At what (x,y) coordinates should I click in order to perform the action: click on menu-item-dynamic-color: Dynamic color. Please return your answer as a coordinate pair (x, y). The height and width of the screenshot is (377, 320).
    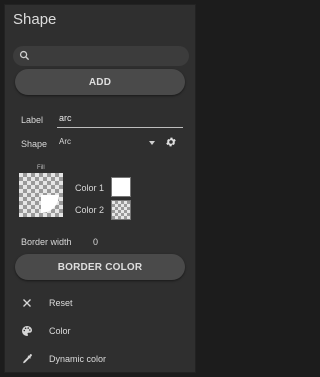
    Looking at the image, I should click on (101, 361).